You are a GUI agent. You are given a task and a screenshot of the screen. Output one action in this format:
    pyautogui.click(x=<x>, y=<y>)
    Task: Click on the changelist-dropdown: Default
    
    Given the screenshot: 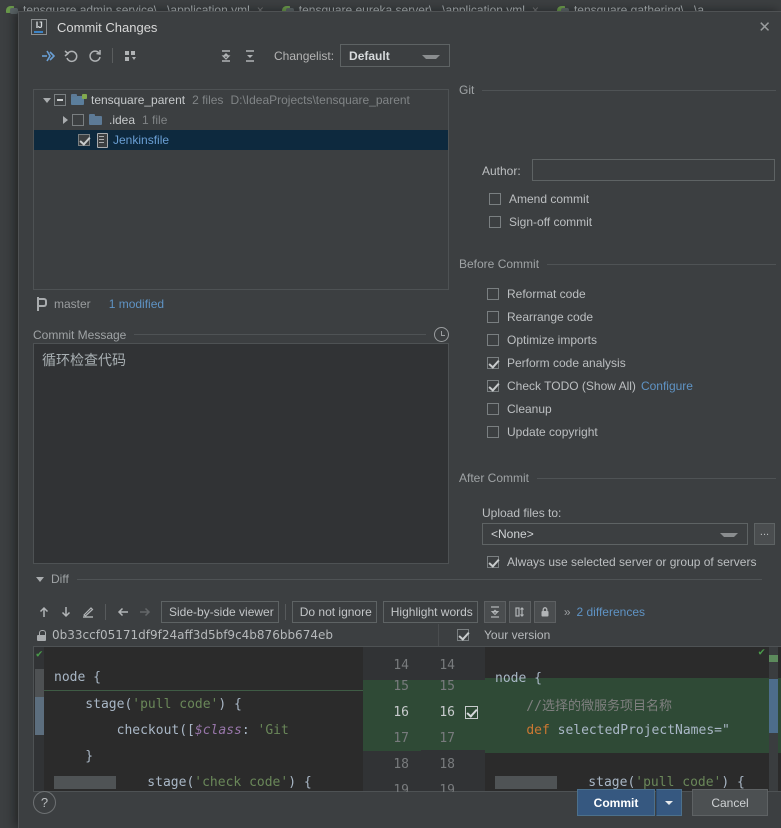 What is the action you would take?
    pyautogui.click(x=395, y=55)
    